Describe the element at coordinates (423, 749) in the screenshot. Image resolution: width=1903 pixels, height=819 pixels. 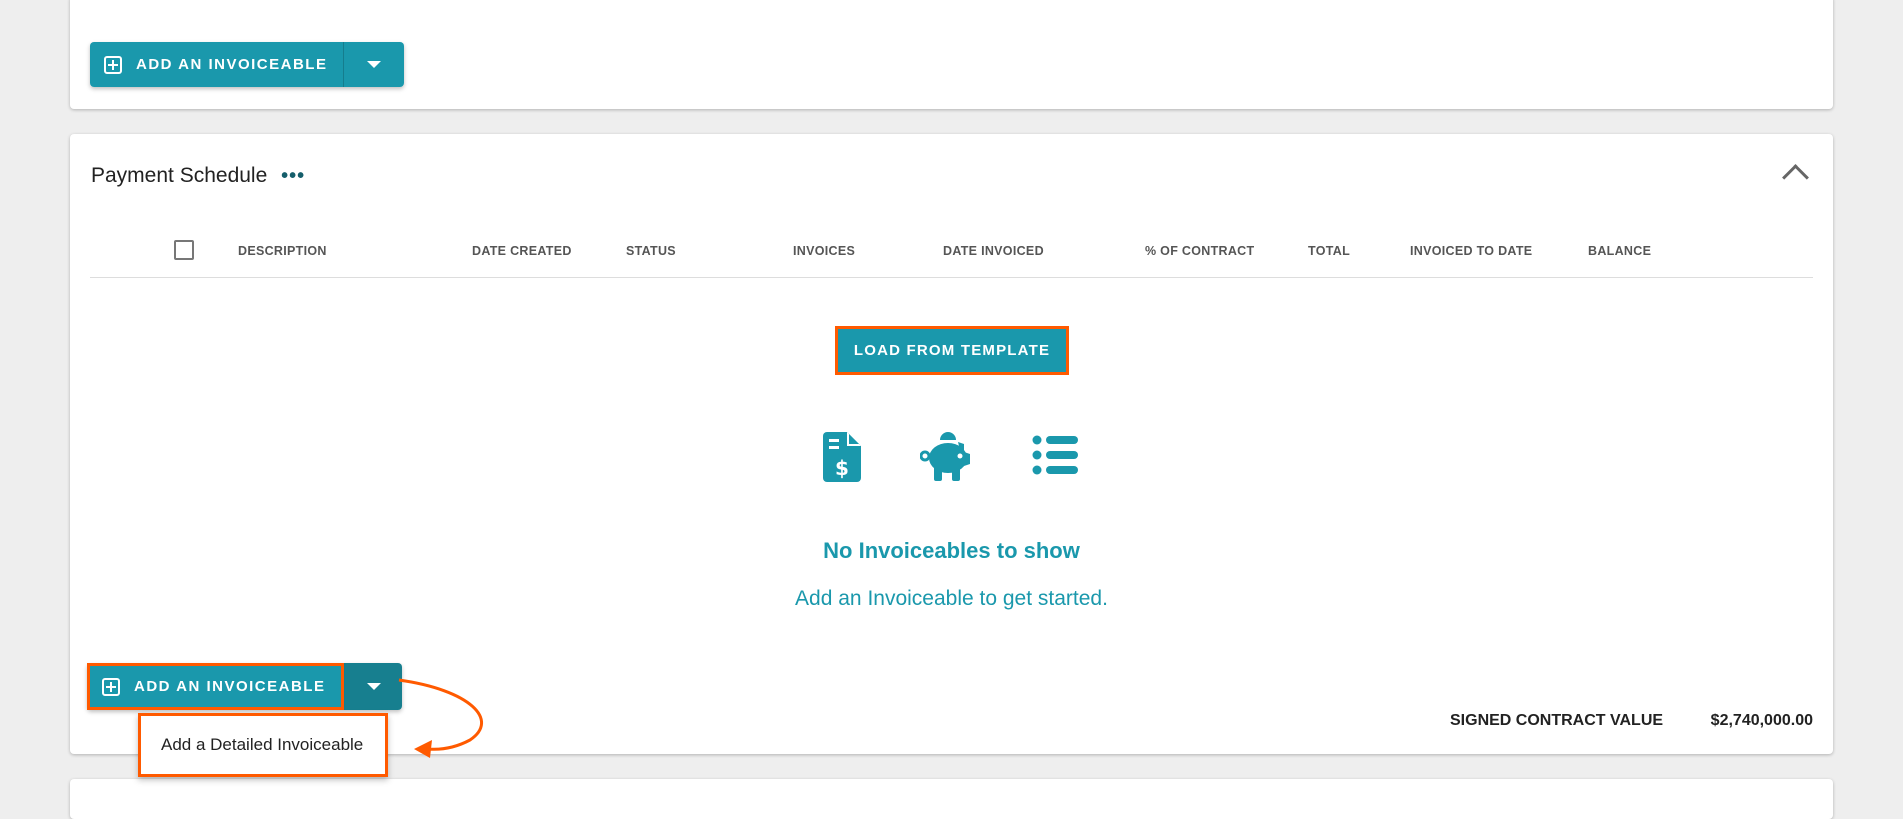
I see `arrow-head-icon` at that location.